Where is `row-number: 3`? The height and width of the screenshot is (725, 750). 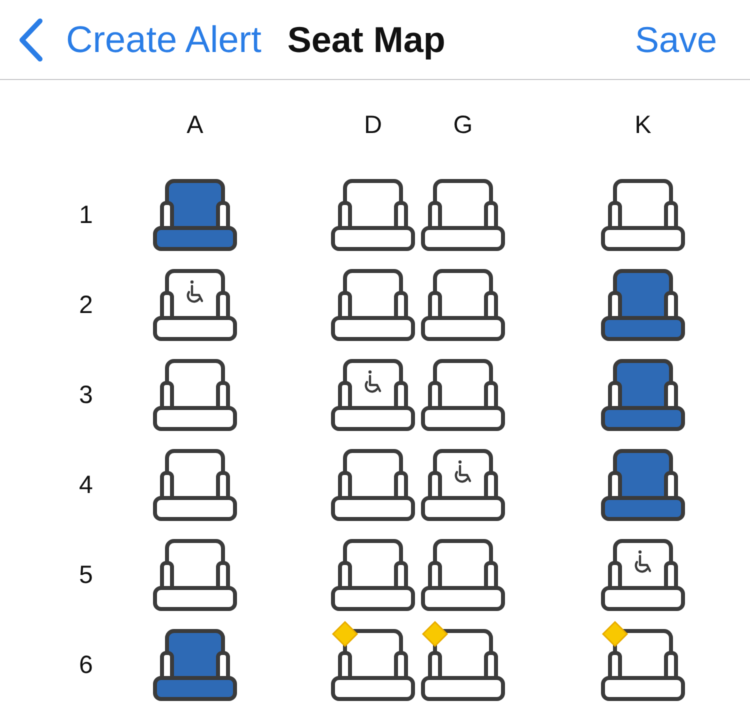 row-number: 3 is located at coordinates (86, 395).